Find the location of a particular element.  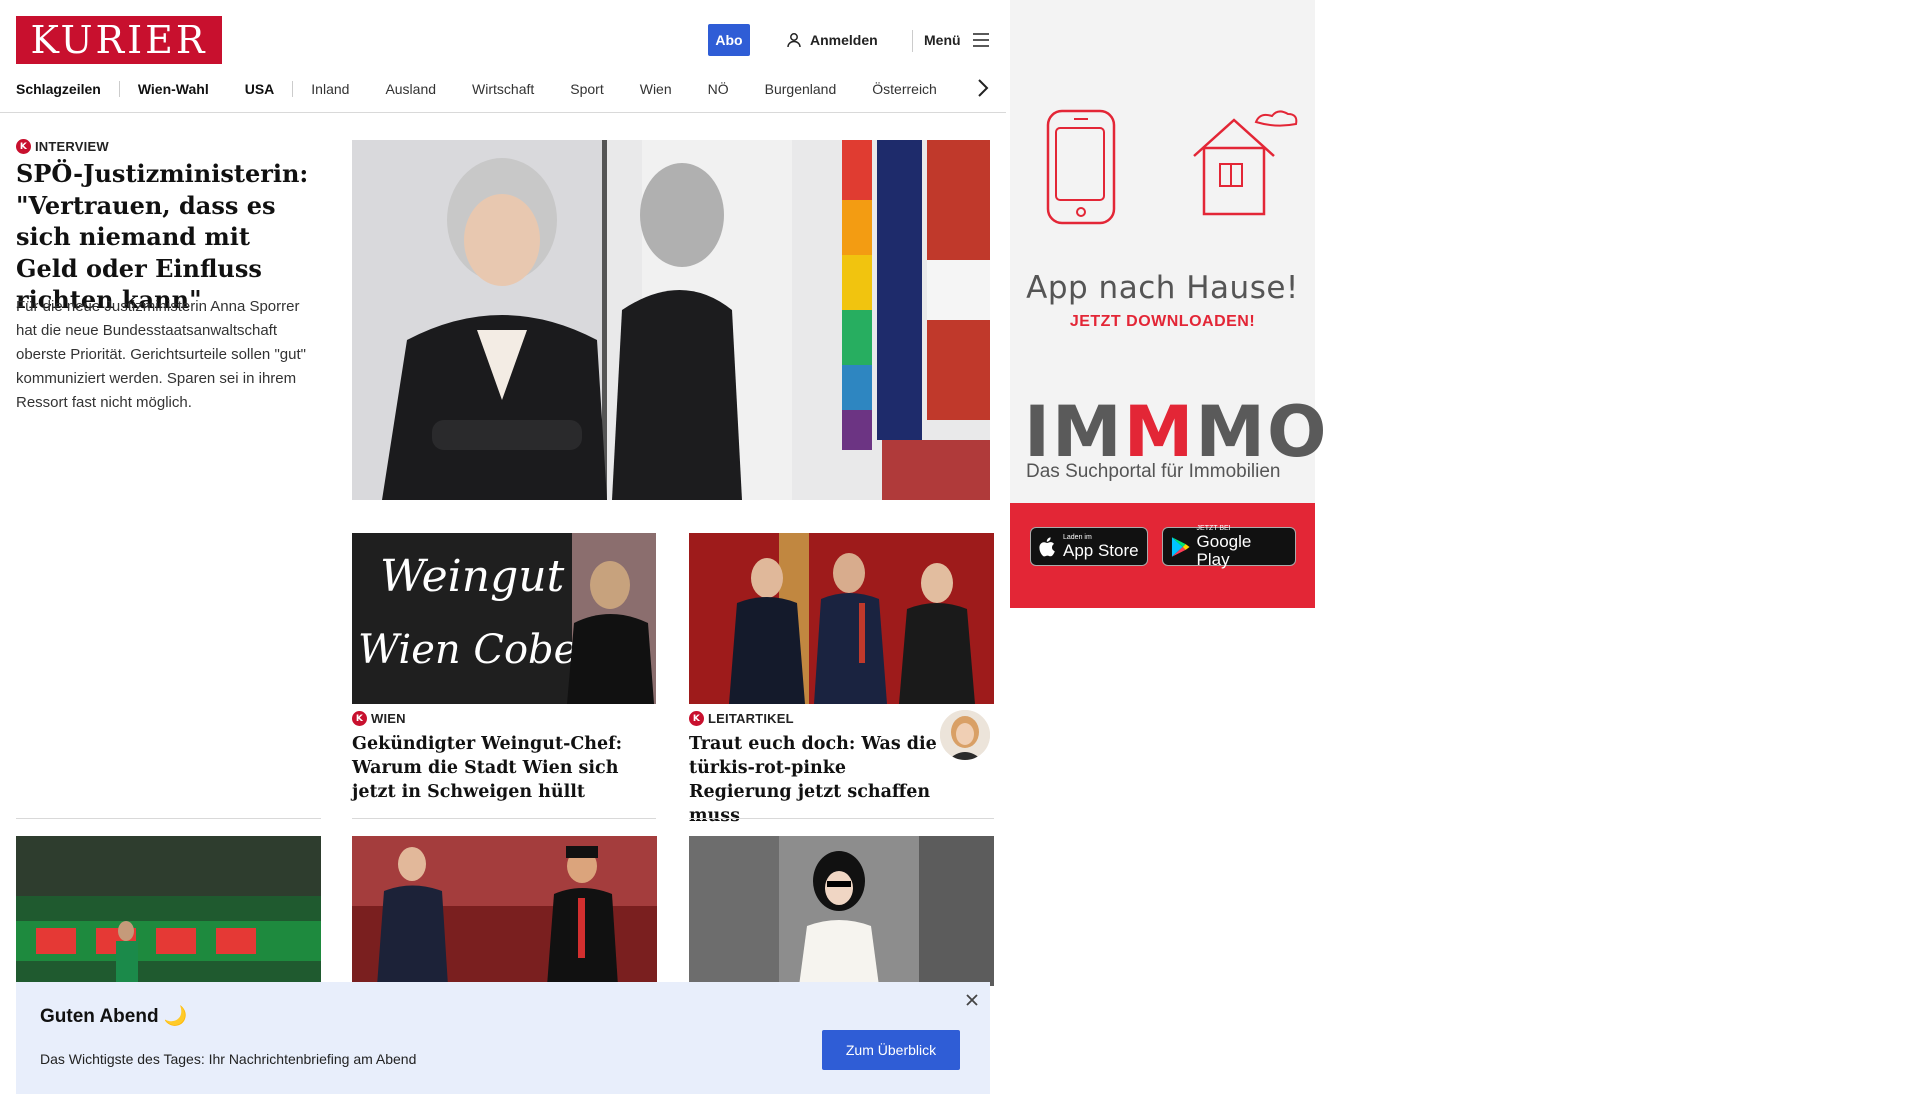

app-store-text: Laden im App Store is located at coordinates (1101, 547).